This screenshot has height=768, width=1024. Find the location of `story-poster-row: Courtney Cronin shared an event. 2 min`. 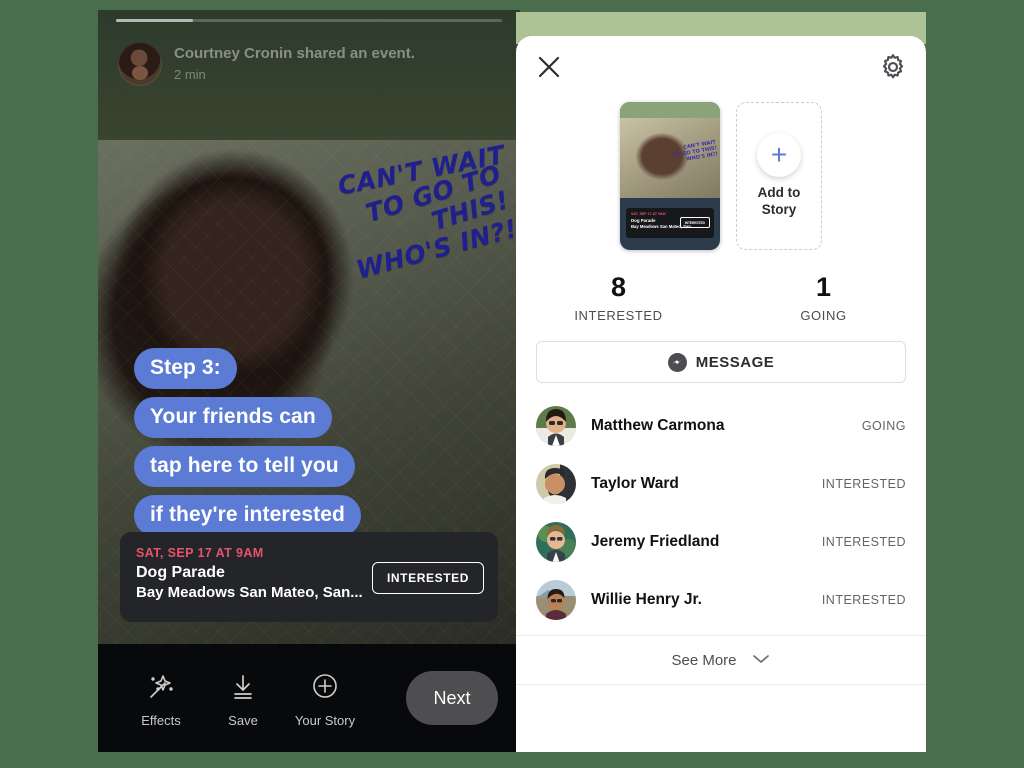

story-poster-row: Courtney Cronin shared an event. 2 min is located at coordinates (266, 64).